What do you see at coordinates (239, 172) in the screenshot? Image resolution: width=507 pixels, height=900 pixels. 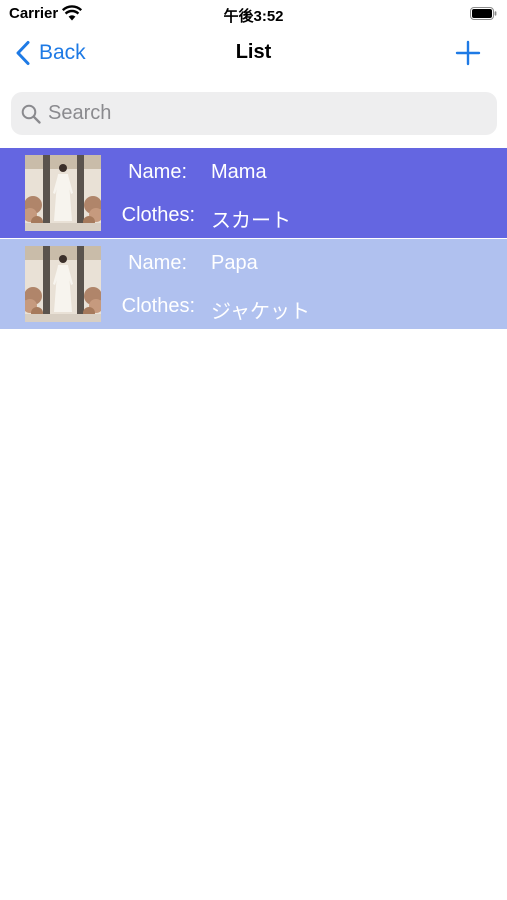 I see `name-value: Mama` at bounding box center [239, 172].